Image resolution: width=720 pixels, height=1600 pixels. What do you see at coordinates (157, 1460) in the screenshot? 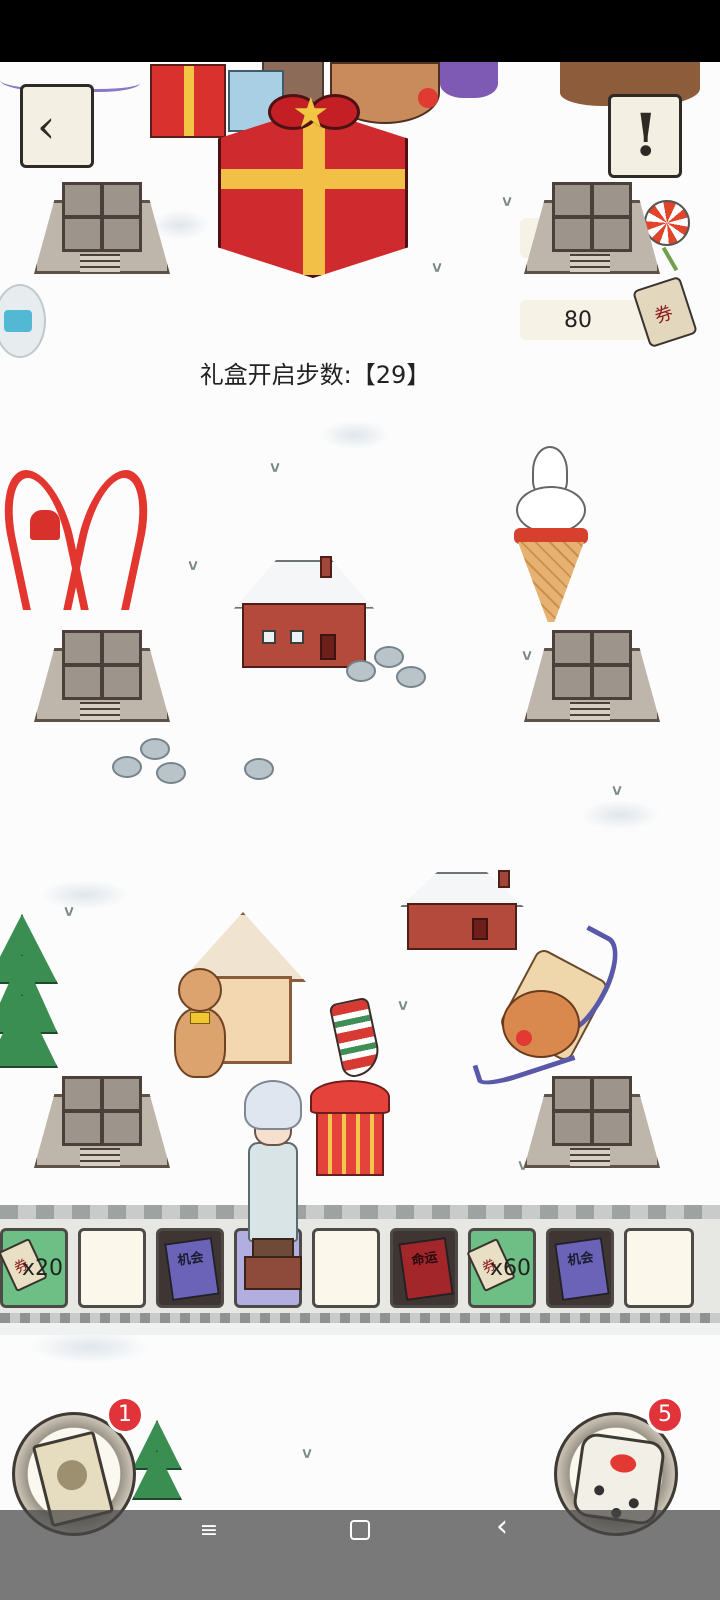
I see `small-tree-icon` at bounding box center [157, 1460].